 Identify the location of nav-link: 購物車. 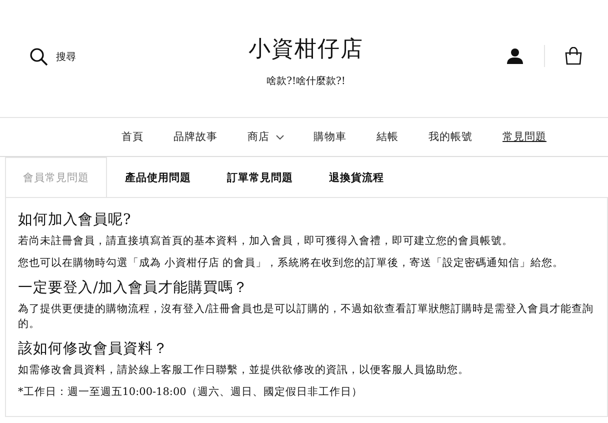
(330, 137).